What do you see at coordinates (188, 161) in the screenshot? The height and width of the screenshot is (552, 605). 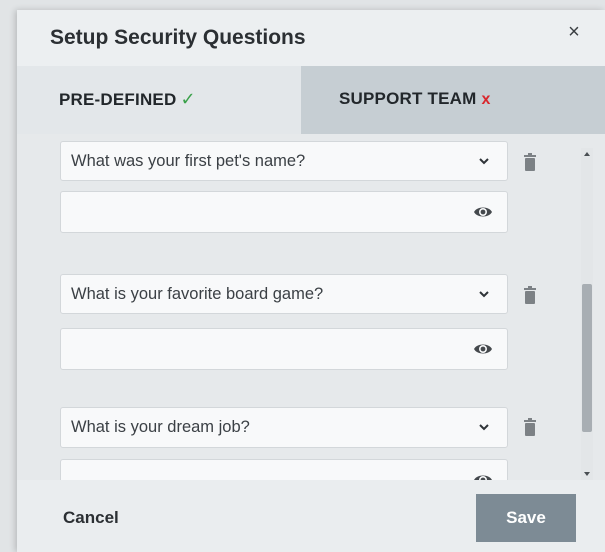 I see `question-select-value: What was your first pet's name?` at bounding box center [188, 161].